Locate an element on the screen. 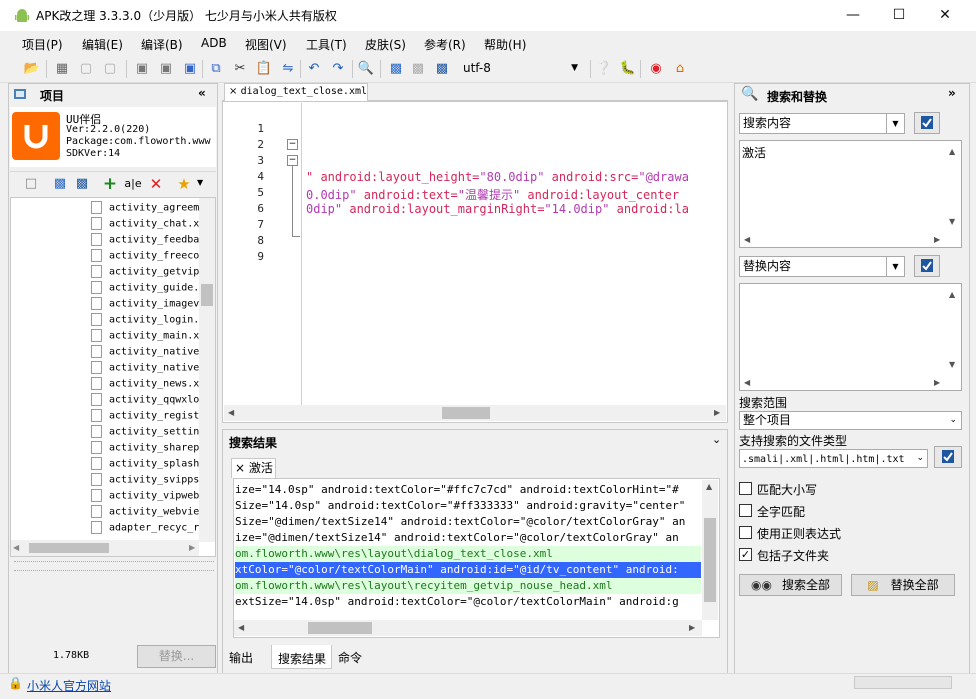  tree-item: activity_regist is located at coordinates (146, 417).